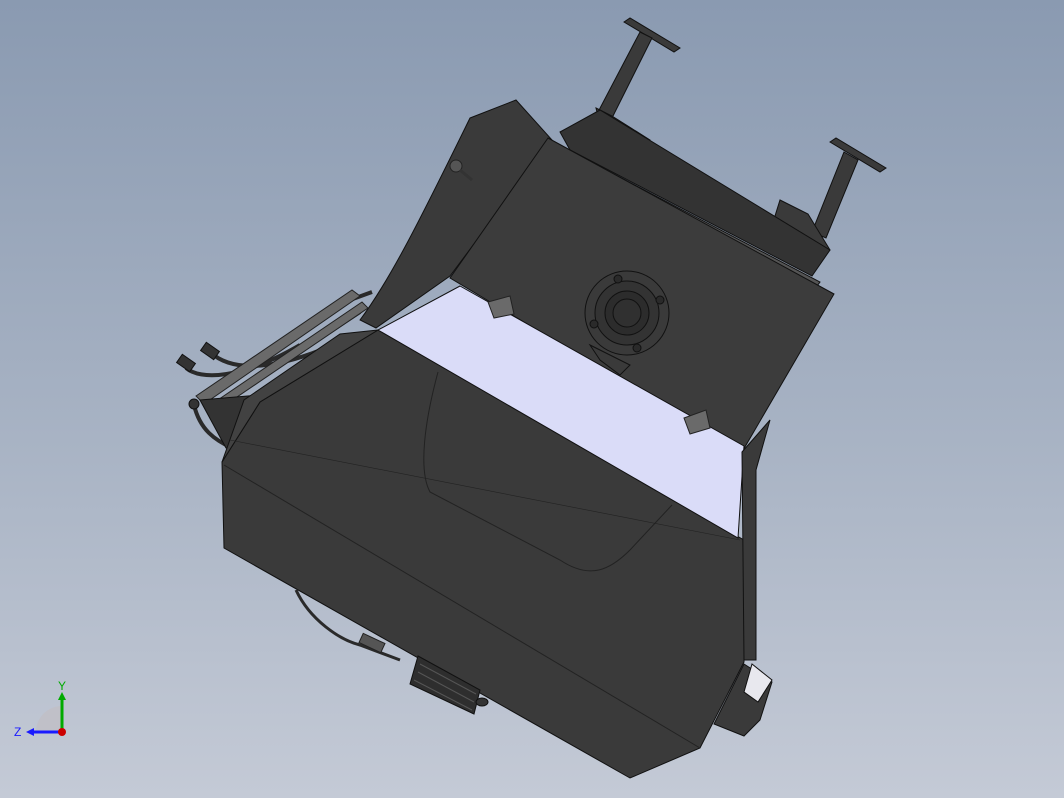  Describe the element at coordinates (17, 732) in the screenshot. I see `z-axis-label: Z` at that location.